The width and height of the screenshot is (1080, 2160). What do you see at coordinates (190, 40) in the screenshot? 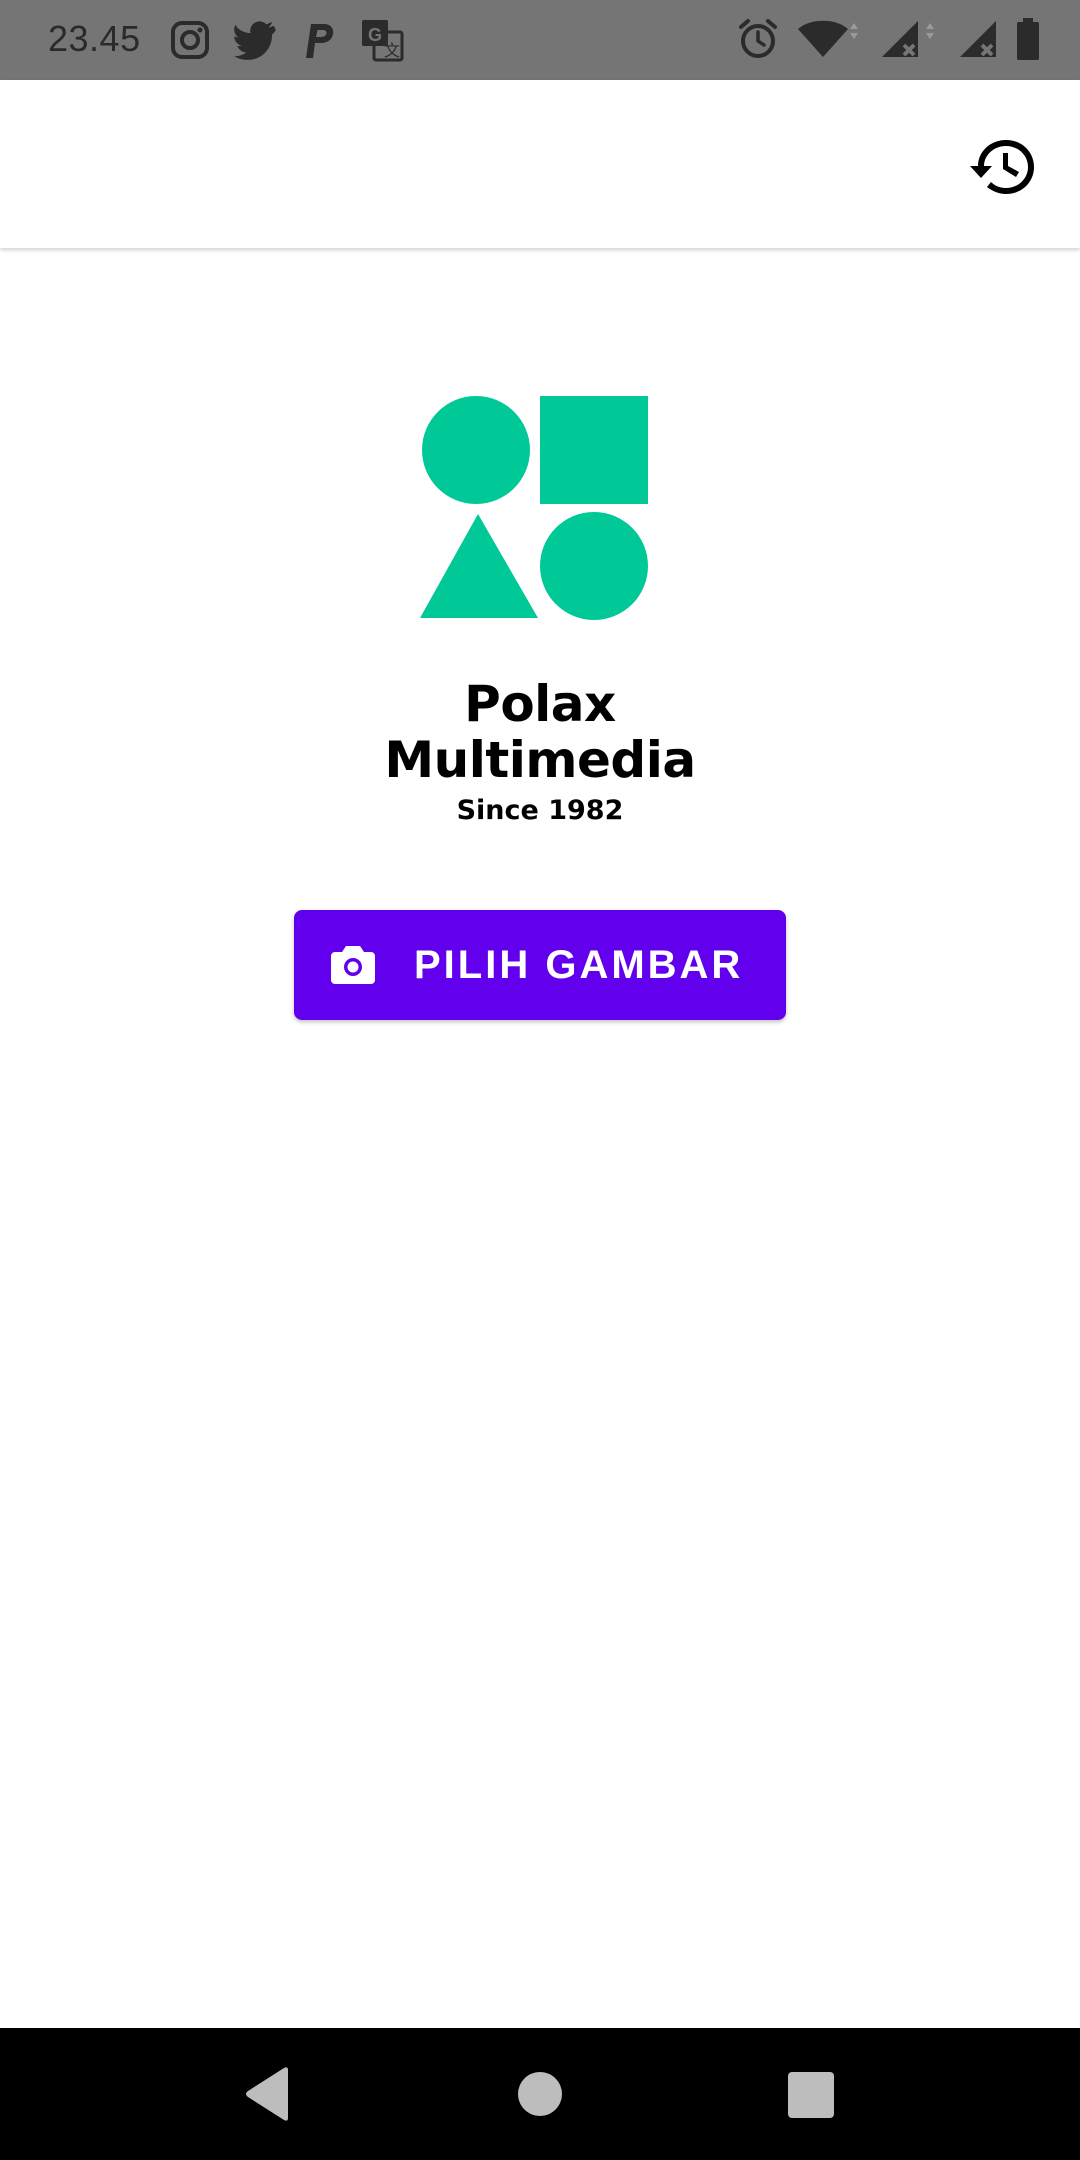
I see `instagram-icon` at bounding box center [190, 40].